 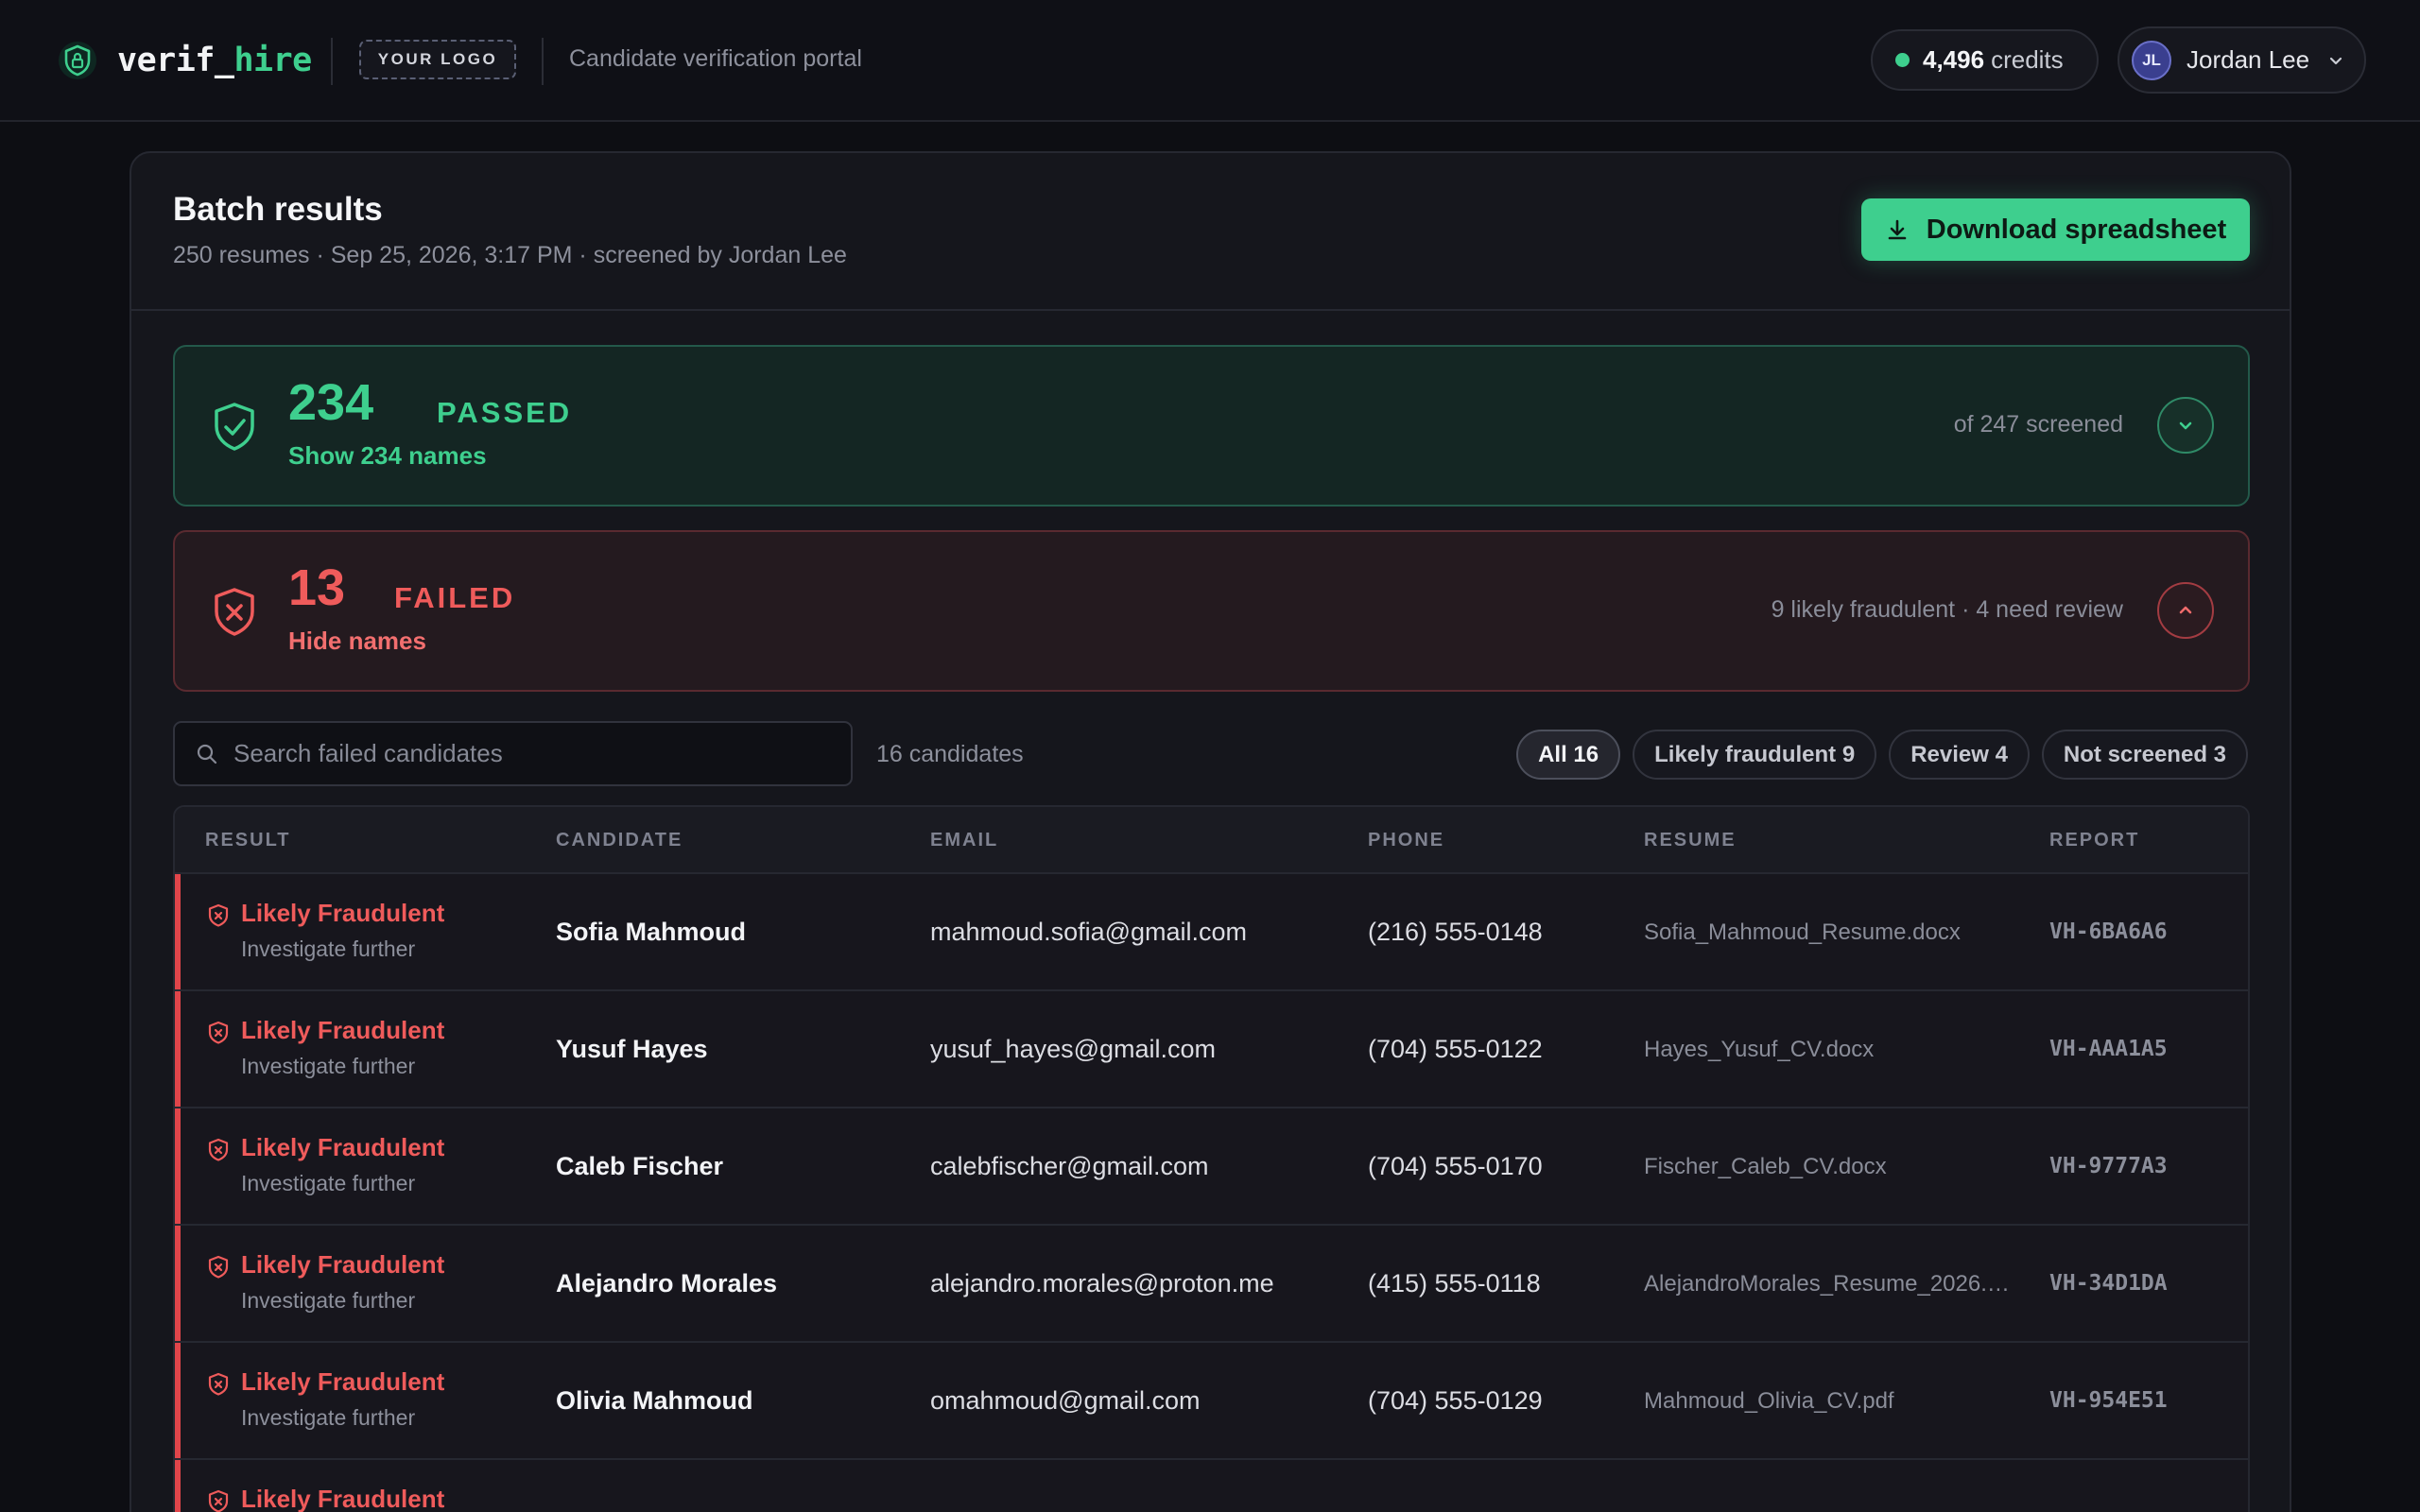 I want to click on passed-meta: of 247 screened, so click(x=2038, y=424).